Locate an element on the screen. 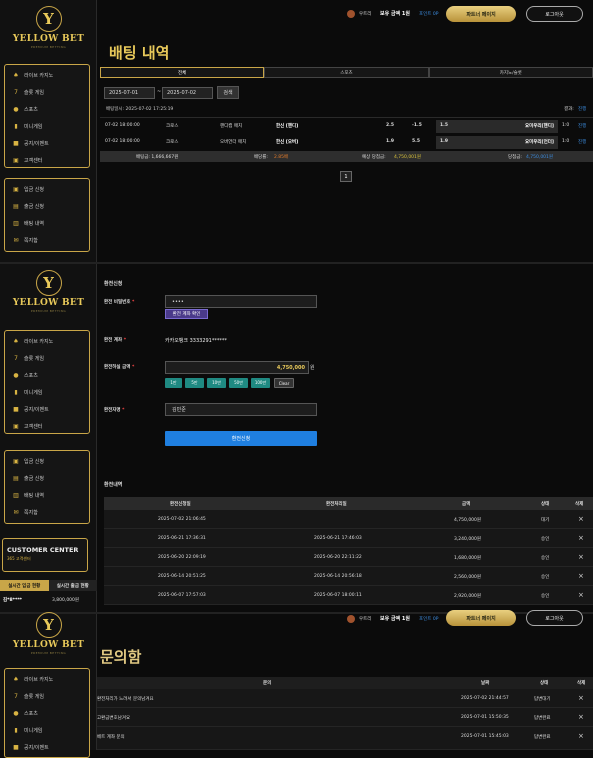  result-label: 결과: is located at coordinates (569, 109).